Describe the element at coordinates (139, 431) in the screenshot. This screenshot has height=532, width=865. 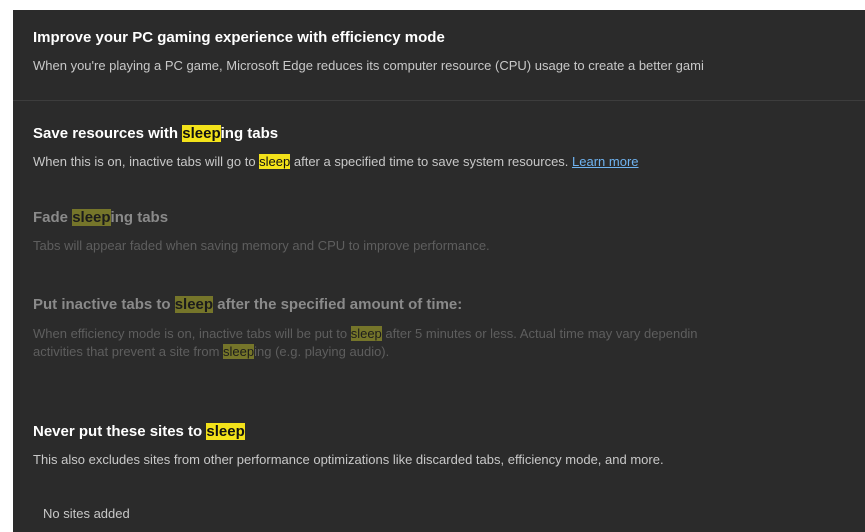
I see `never-sleep-sites-title: Never put these sites to sleep` at that location.